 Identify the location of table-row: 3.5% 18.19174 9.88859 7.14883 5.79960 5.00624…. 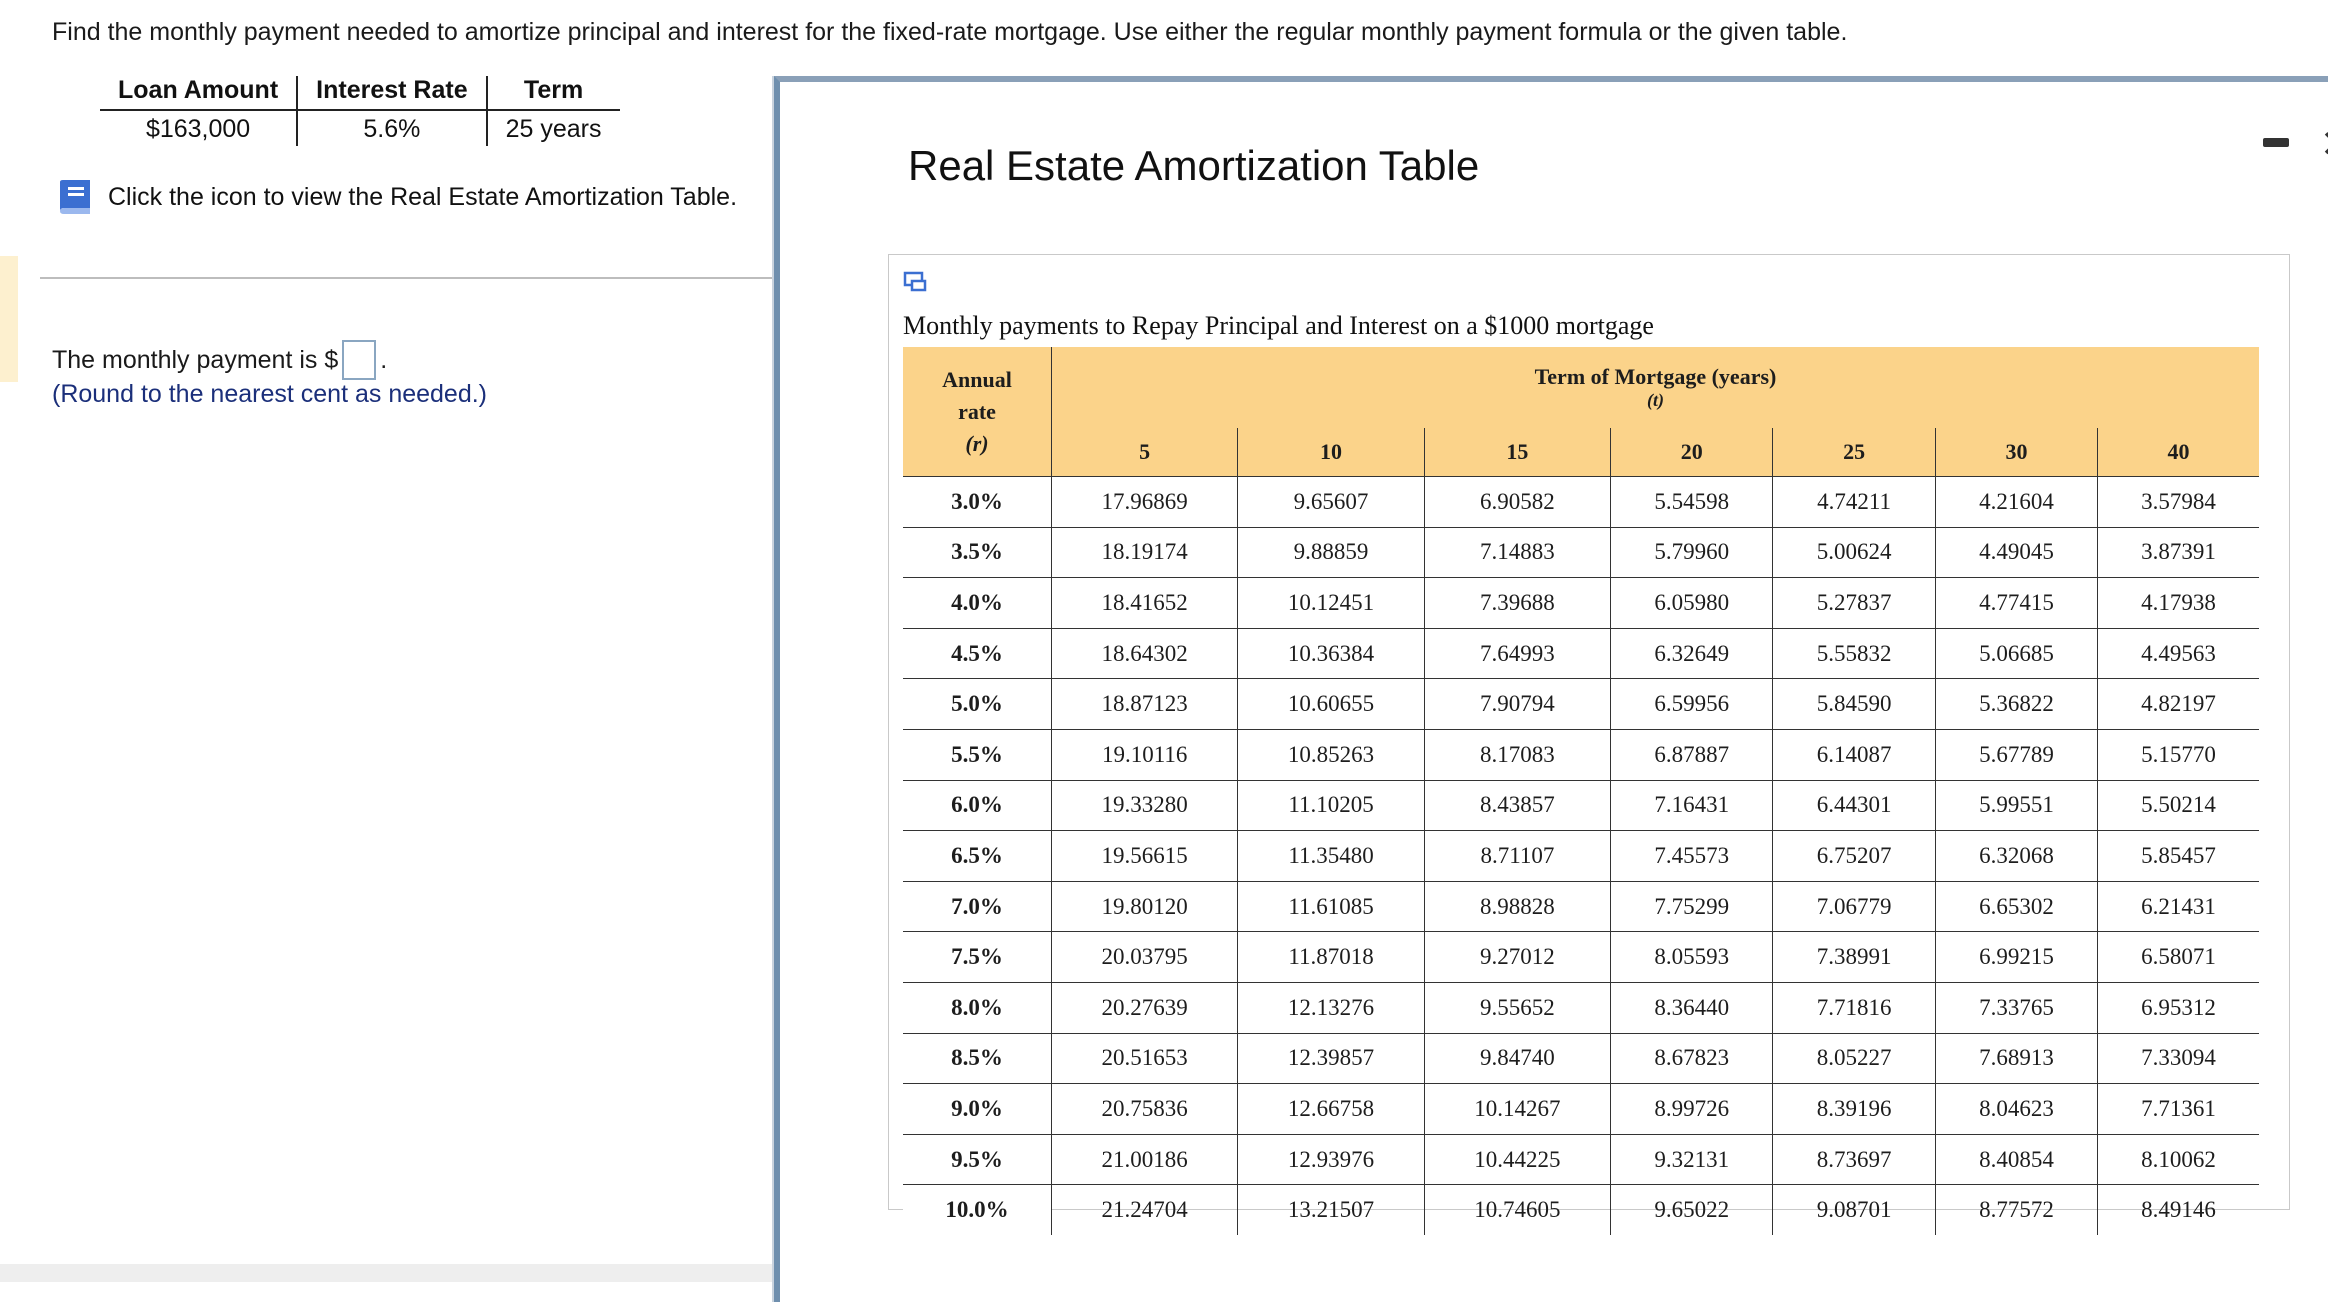
(1581, 553).